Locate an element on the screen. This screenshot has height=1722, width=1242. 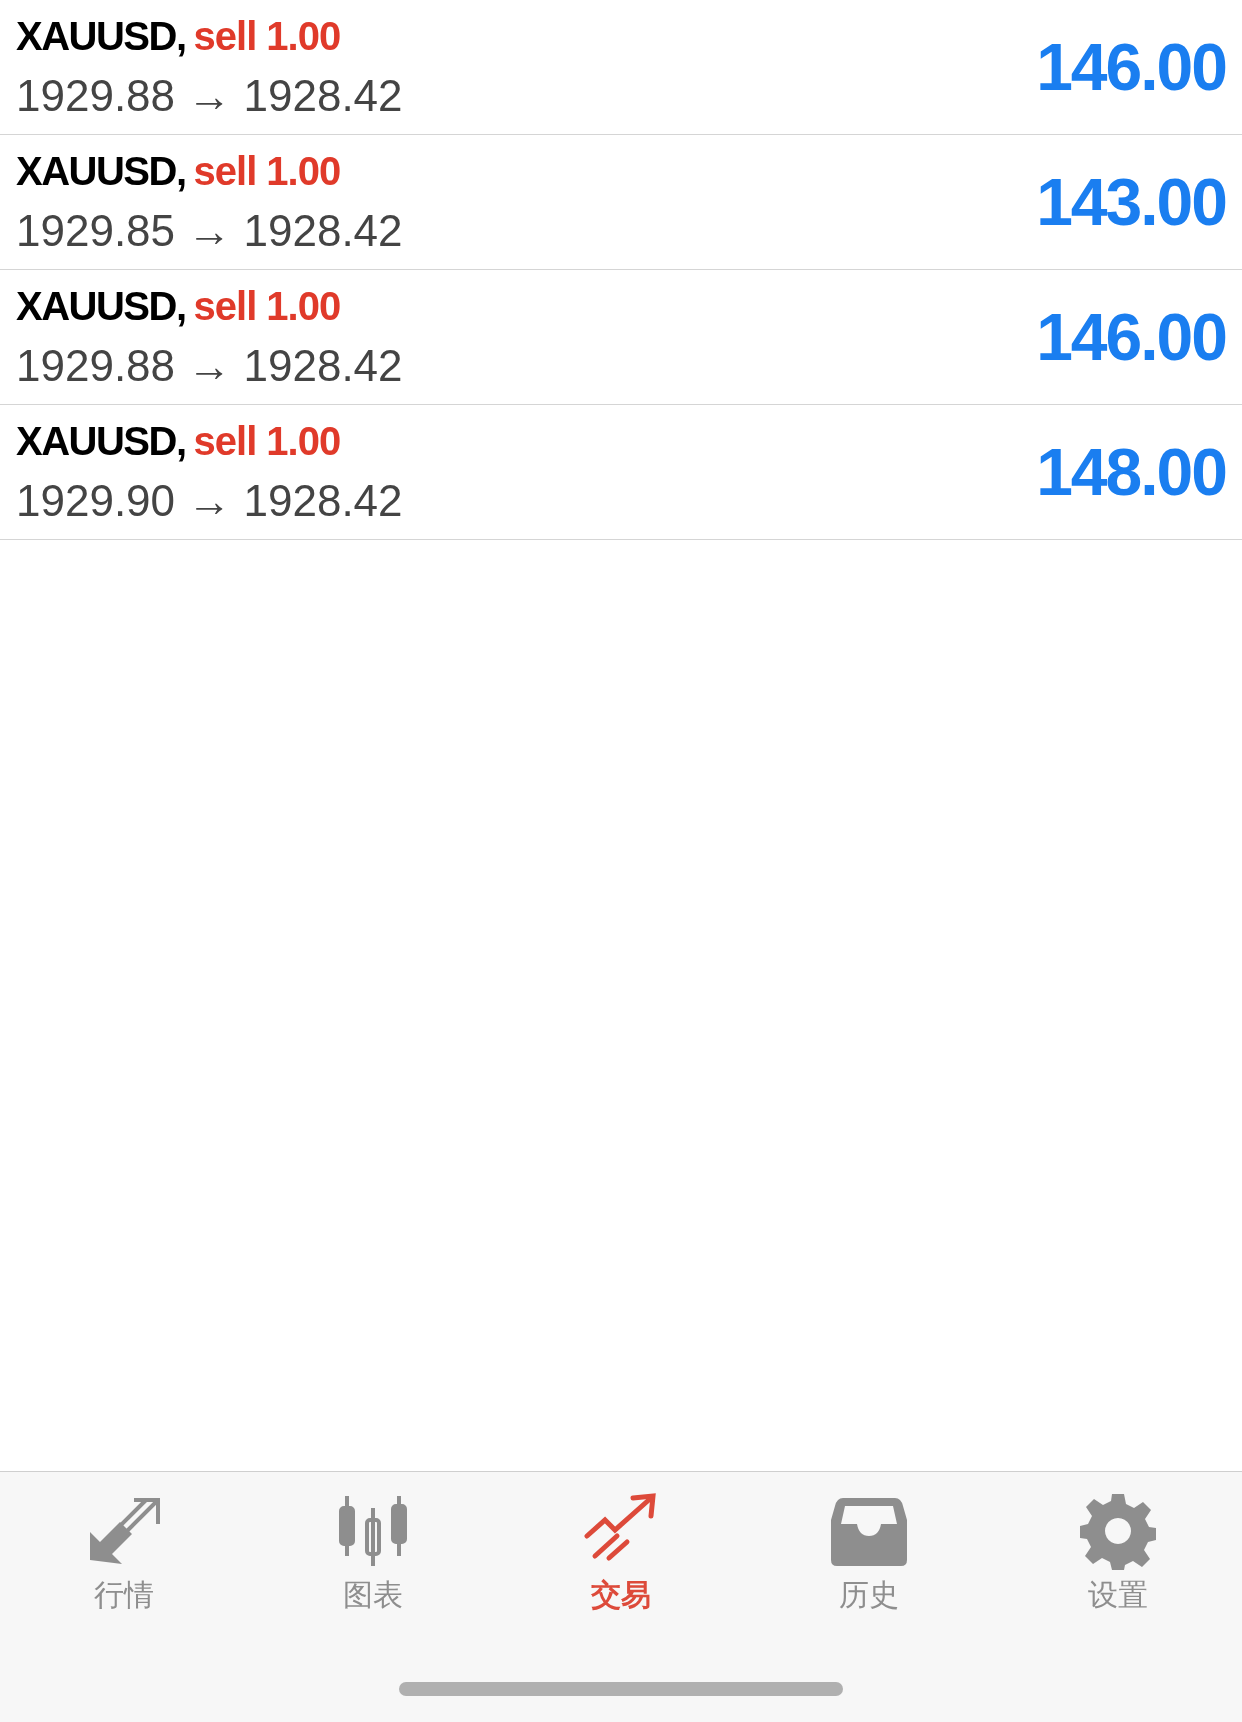
tab-item: 交易 is located at coordinates (620, 1550).